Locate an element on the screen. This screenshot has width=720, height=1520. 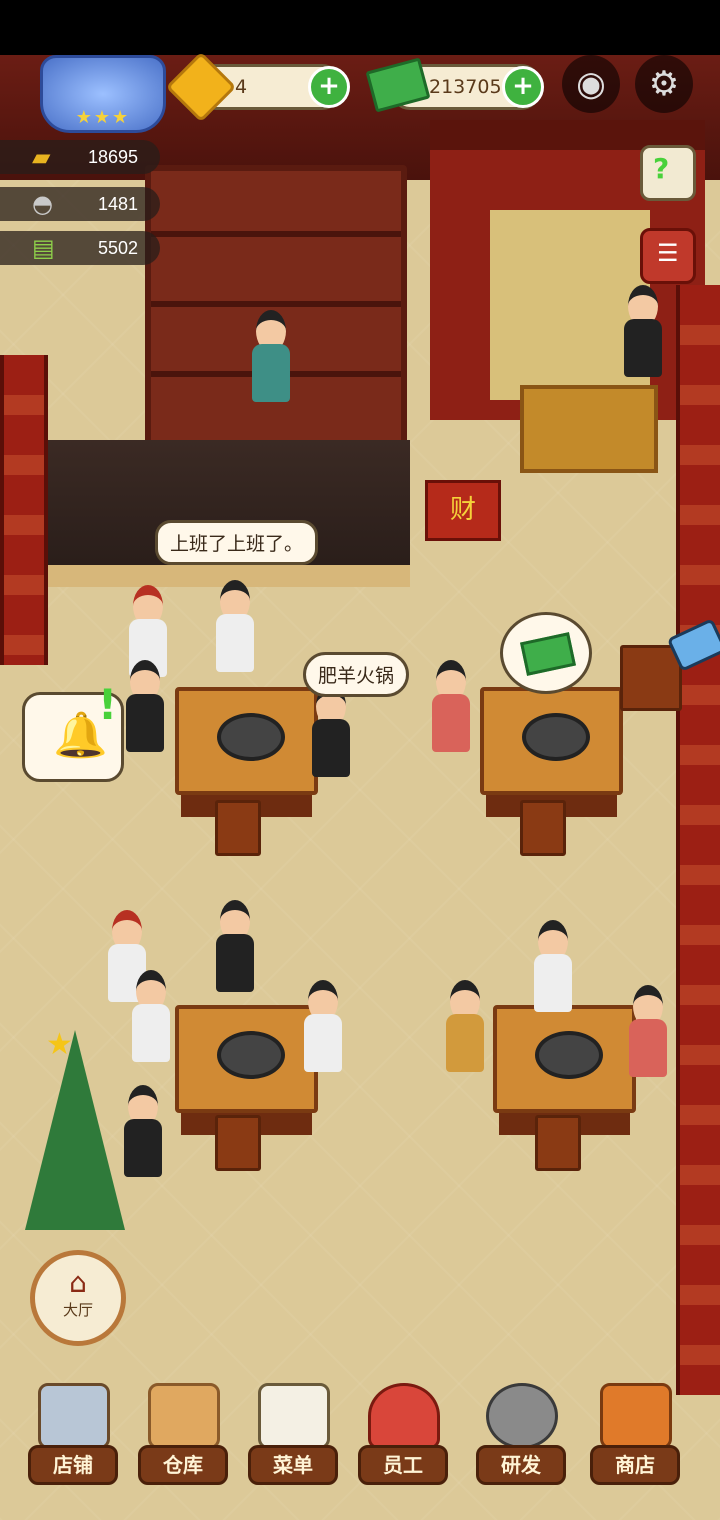
task-list-button: ☰ is located at coordinates (668, 256).